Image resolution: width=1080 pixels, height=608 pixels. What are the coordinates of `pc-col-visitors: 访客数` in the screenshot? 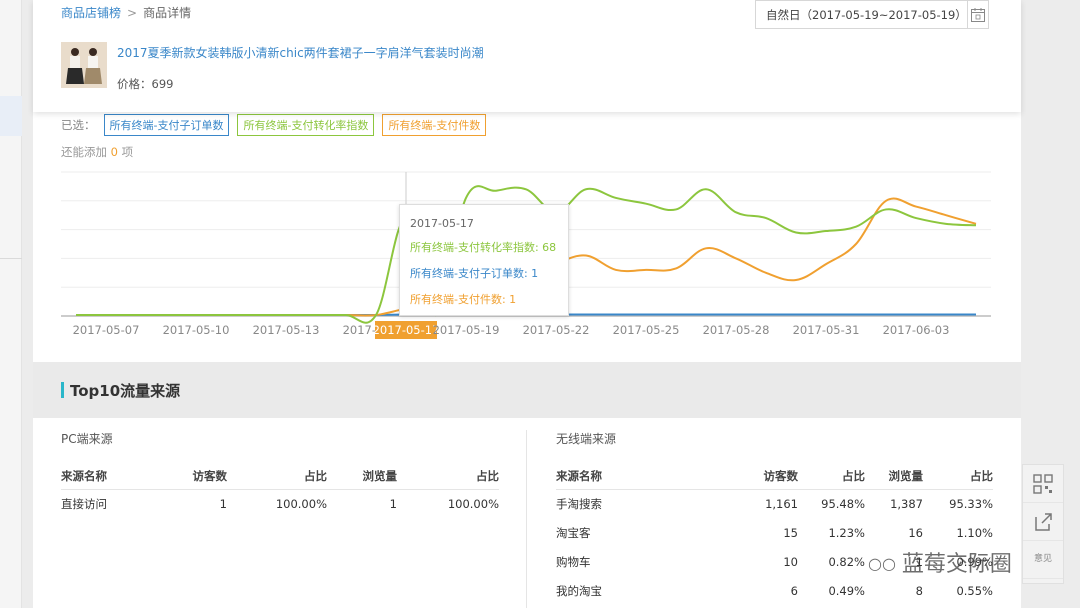 It's located at (185, 476).